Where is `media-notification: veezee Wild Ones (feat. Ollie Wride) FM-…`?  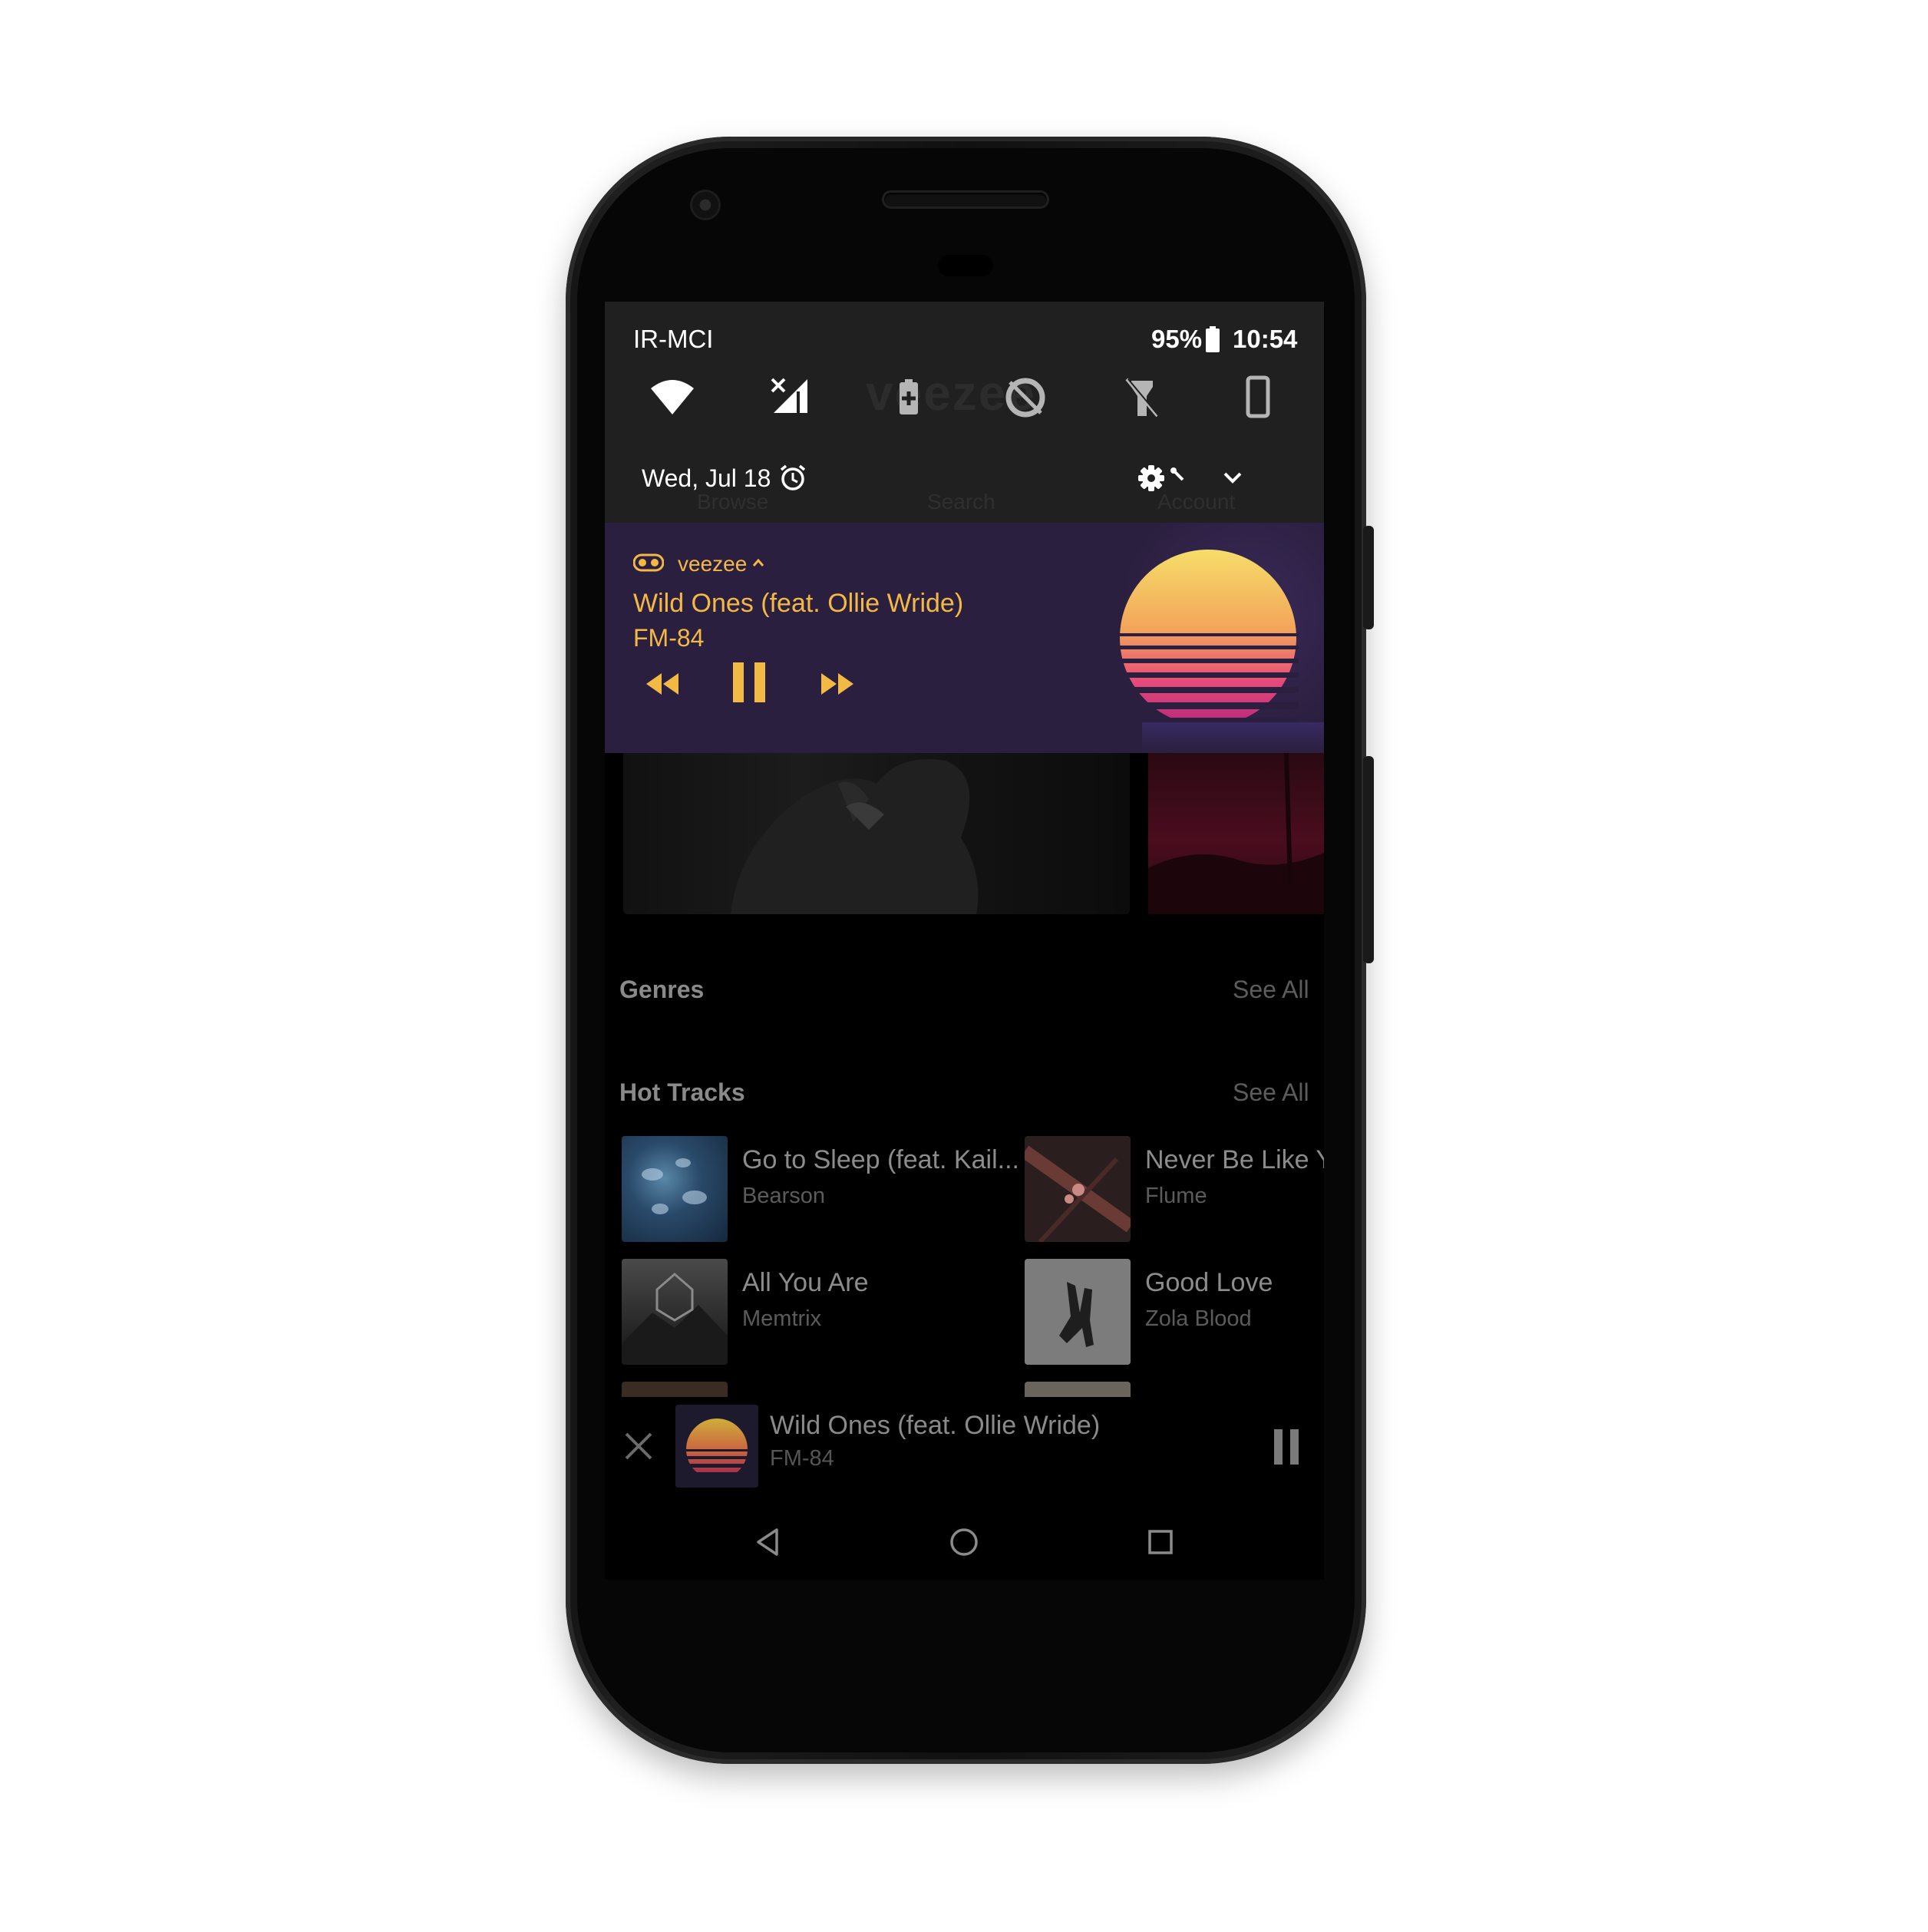 media-notification: veezee Wild Ones (feat. Ollie Wride) FM-… is located at coordinates (964, 638).